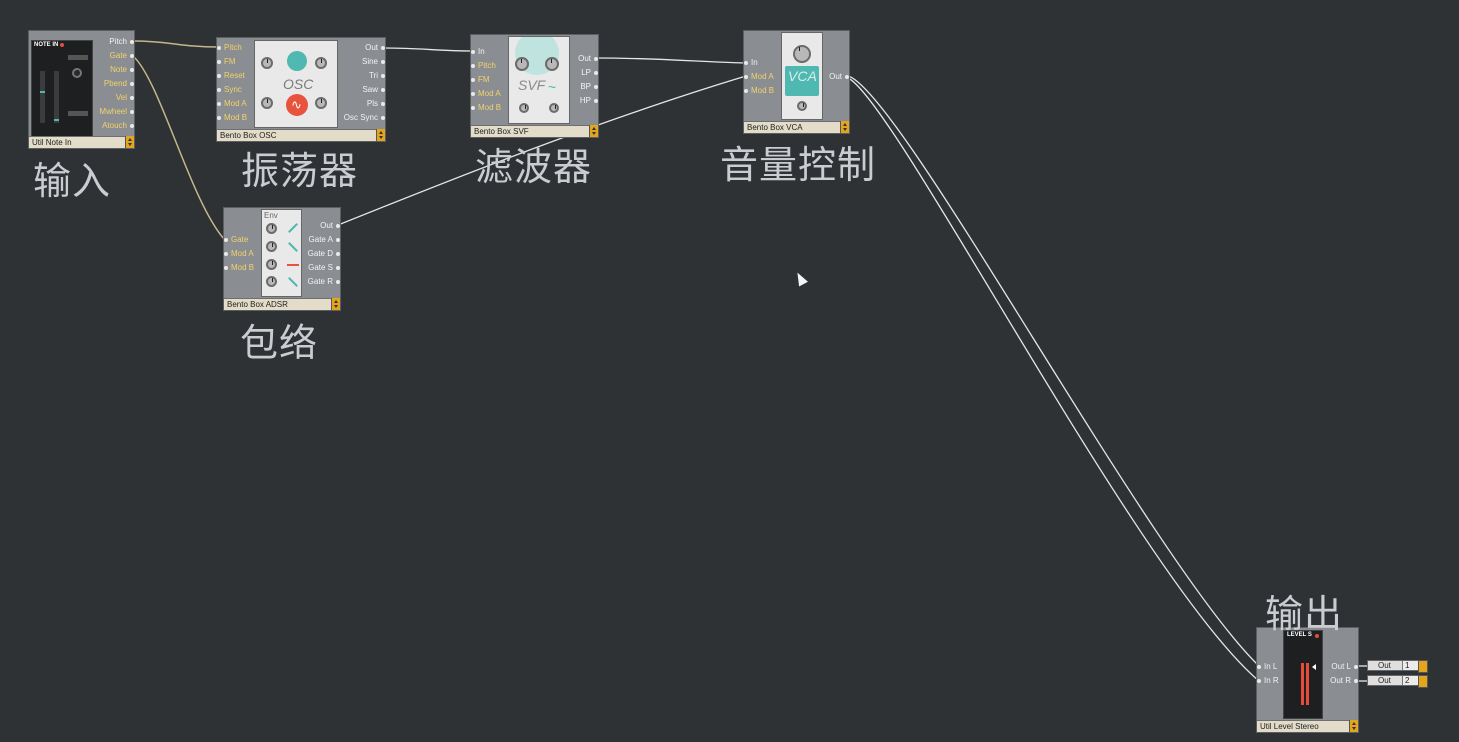 The image size is (1459, 742). What do you see at coordinates (125, 98) in the screenshot?
I see `note-in-out-vel: Vel` at bounding box center [125, 98].